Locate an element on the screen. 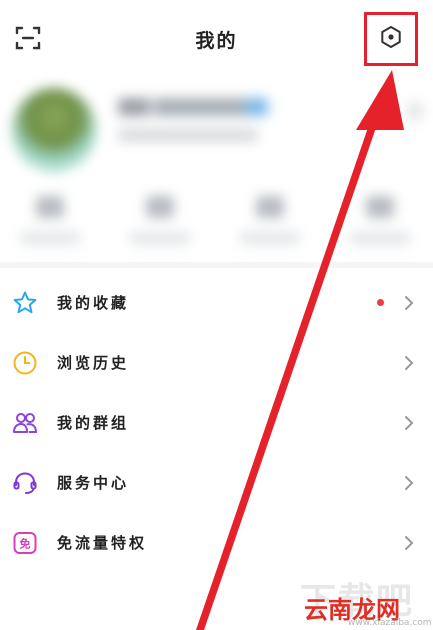 Image resolution: width=433 pixels, height=630 pixels. clock-icon is located at coordinates (25, 363).